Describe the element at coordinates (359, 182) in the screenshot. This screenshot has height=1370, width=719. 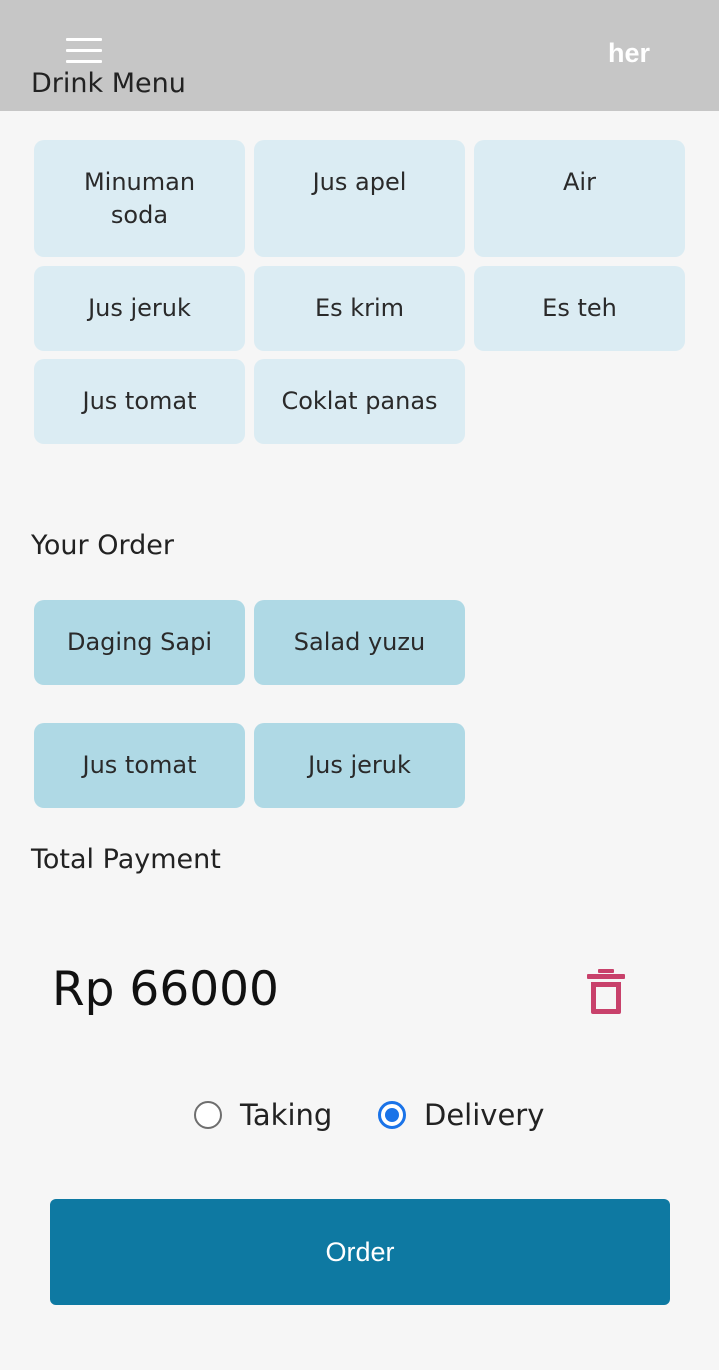
I see `drink-item-label: Jus apel` at that location.